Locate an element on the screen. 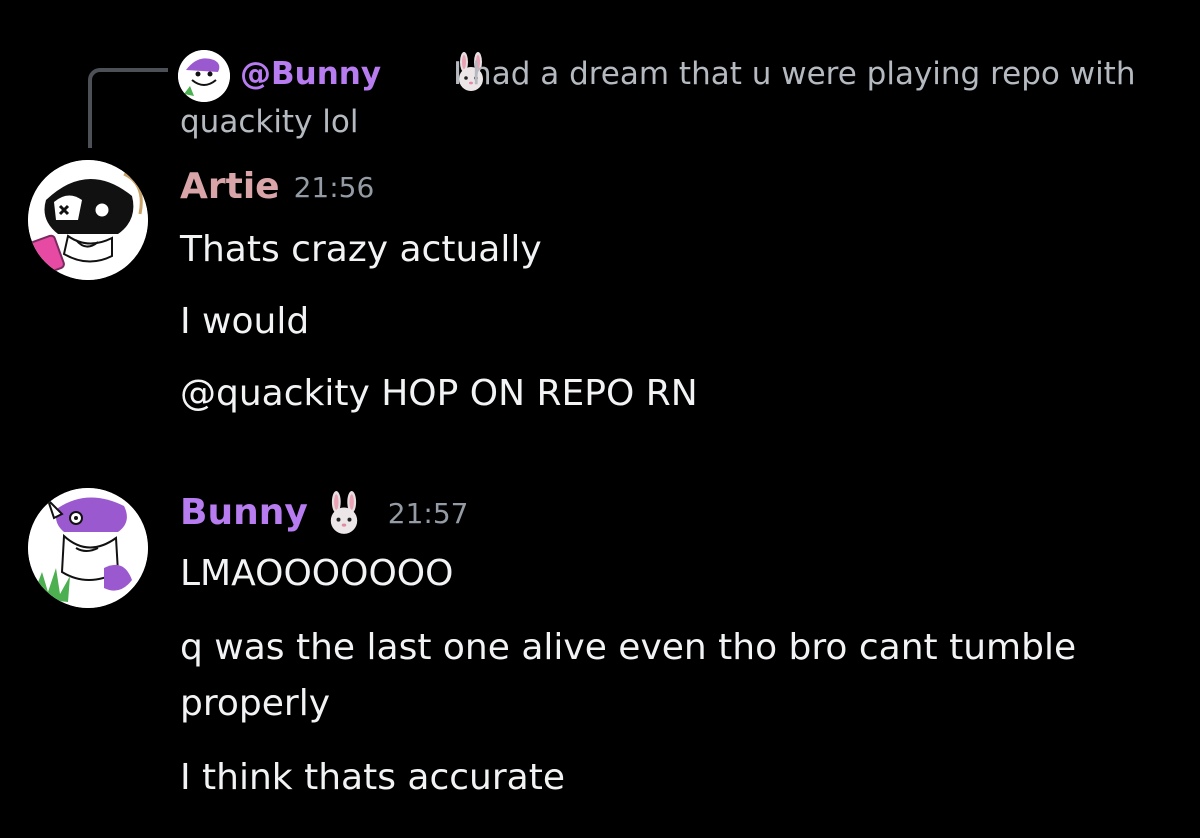 The image size is (1200, 838). artie-username: Artie is located at coordinates (230, 186).